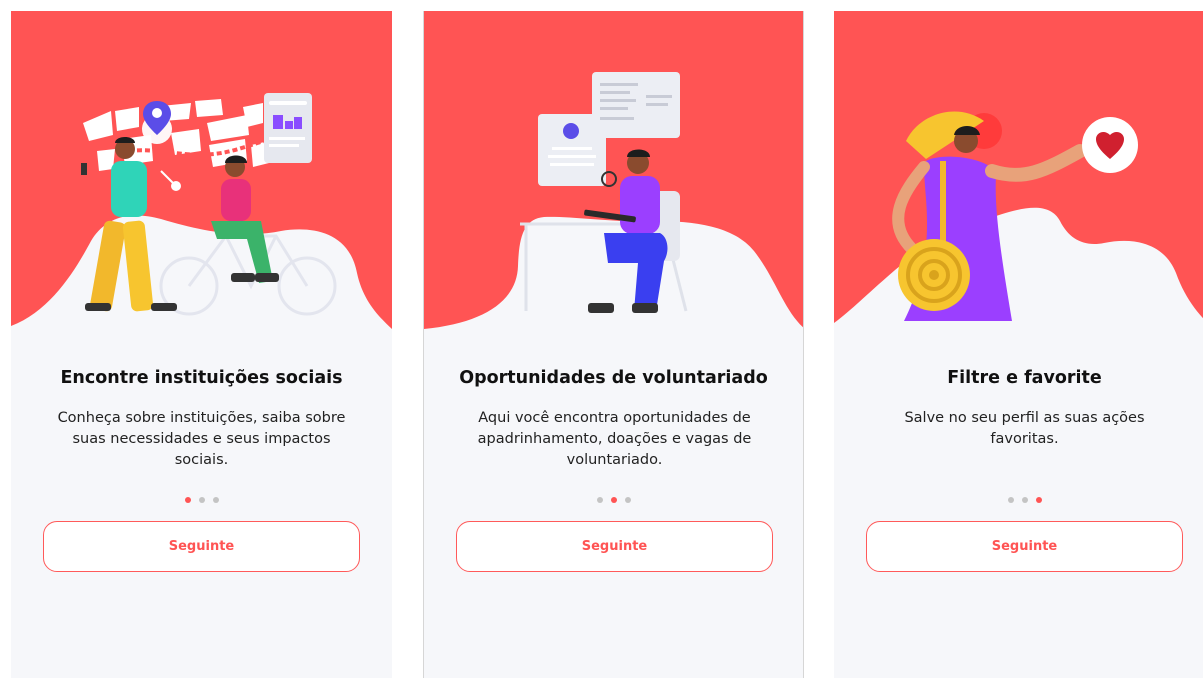  Describe the element at coordinates (1024, 378) in the screenshot. I see `screen-title: Filtre e favorite` at that location.